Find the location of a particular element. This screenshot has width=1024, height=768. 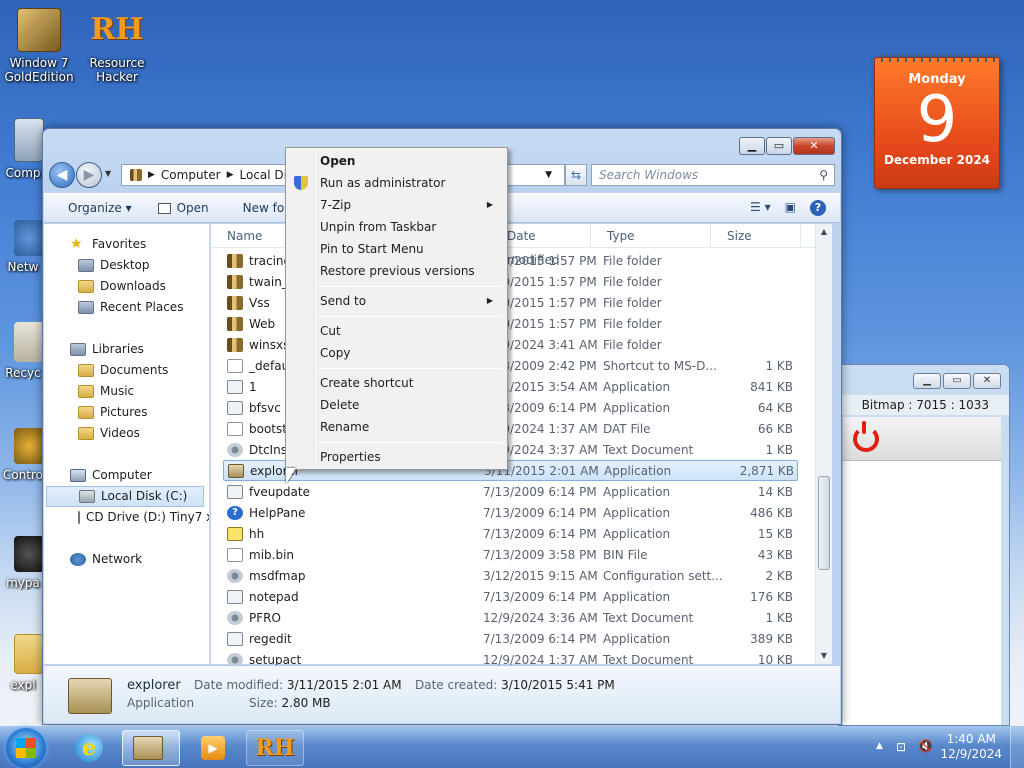

menu-item-run-as-administrator: Run as administrator is located at coordinates (396, 183).